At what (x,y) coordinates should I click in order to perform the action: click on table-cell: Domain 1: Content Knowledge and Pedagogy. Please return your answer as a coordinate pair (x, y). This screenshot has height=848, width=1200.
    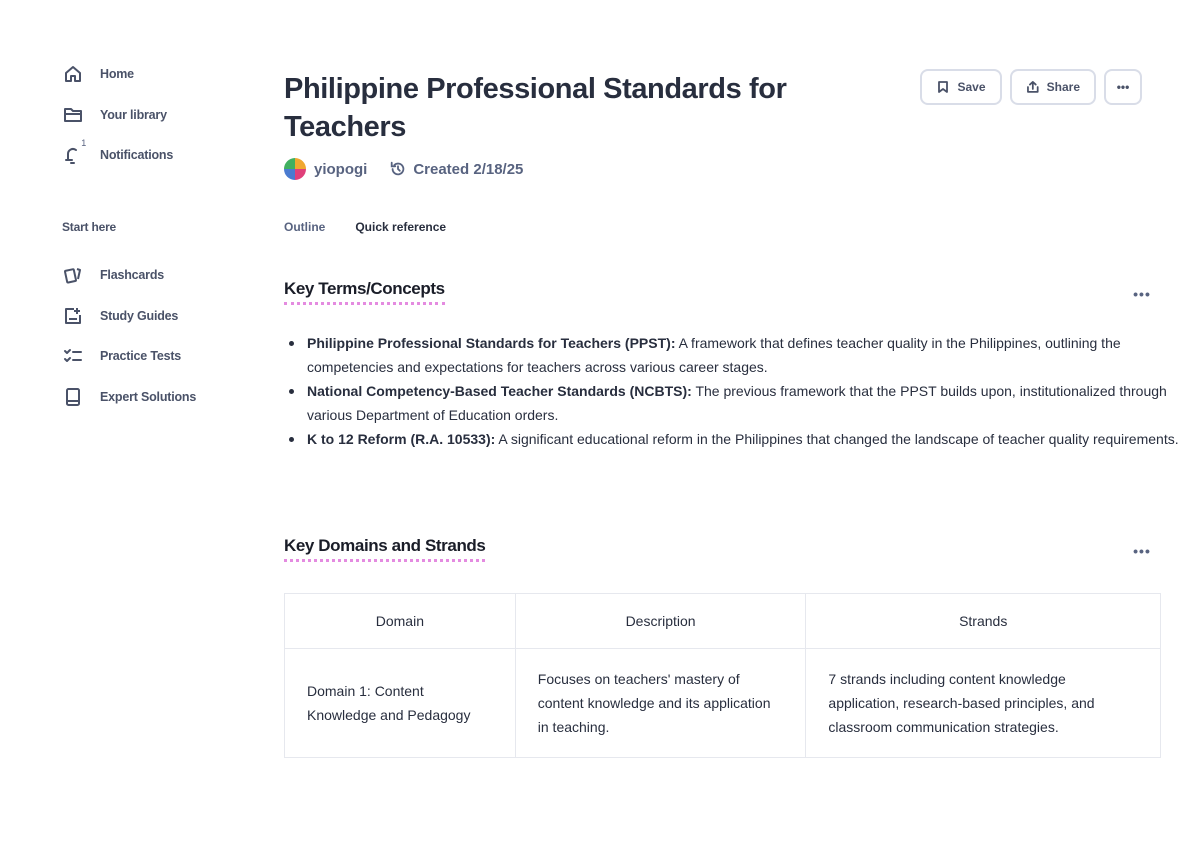
    Looking at the image, I should click on (400, 703).